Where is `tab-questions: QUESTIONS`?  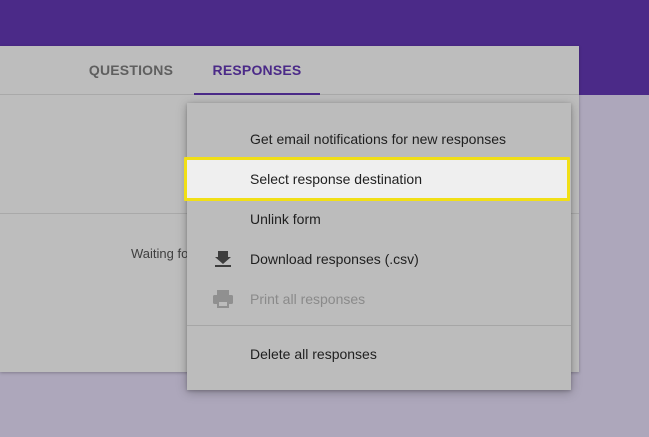
tab-questions: QUESTIONS is located at coordinates (131, 70).